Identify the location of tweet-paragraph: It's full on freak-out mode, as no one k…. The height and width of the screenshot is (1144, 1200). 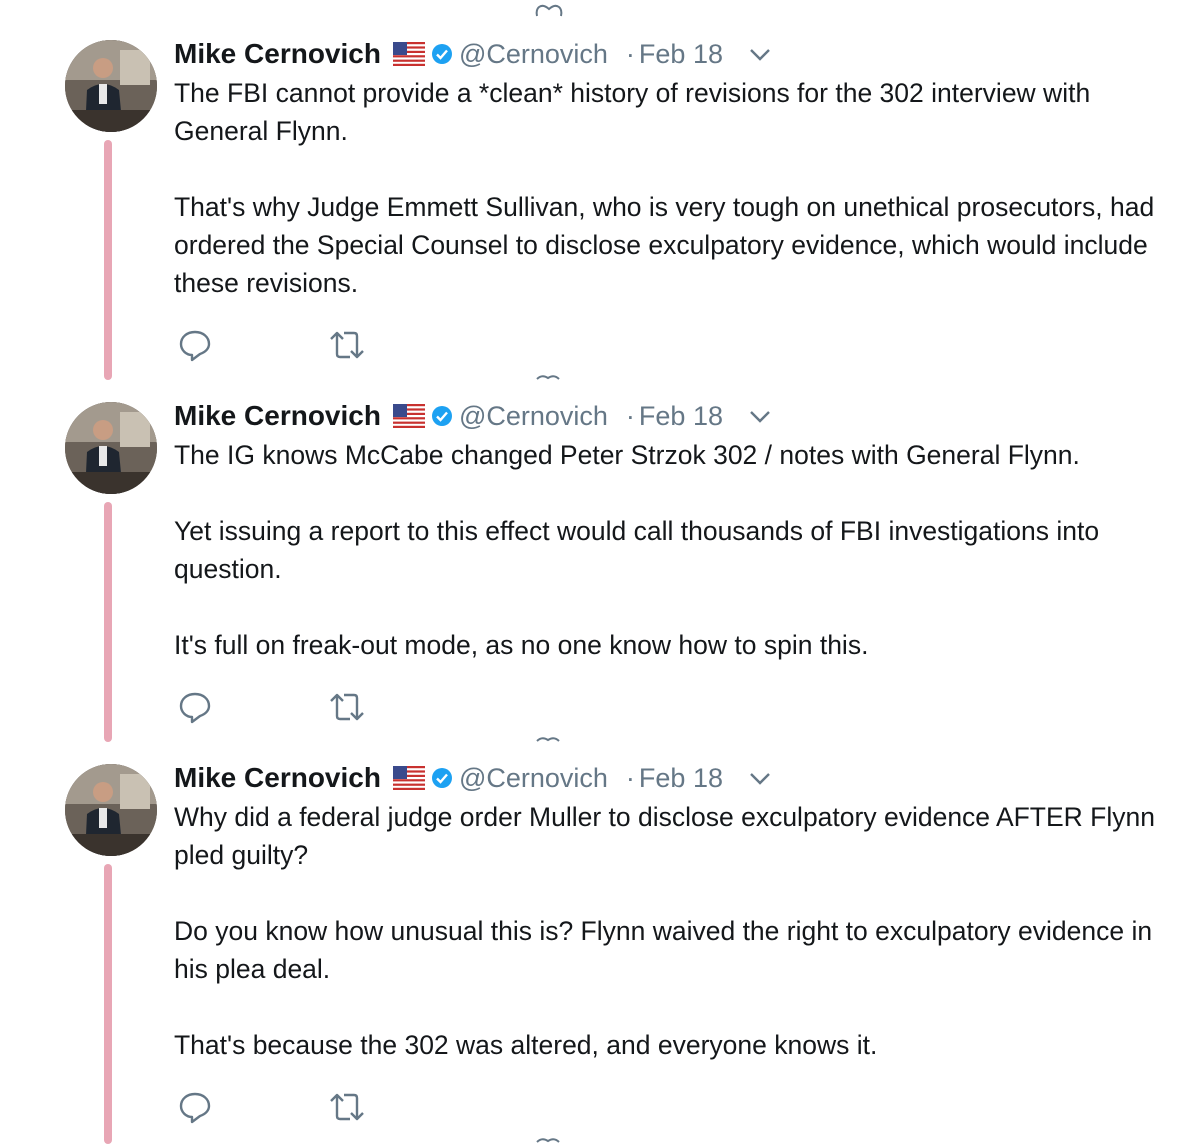
(521, 645).